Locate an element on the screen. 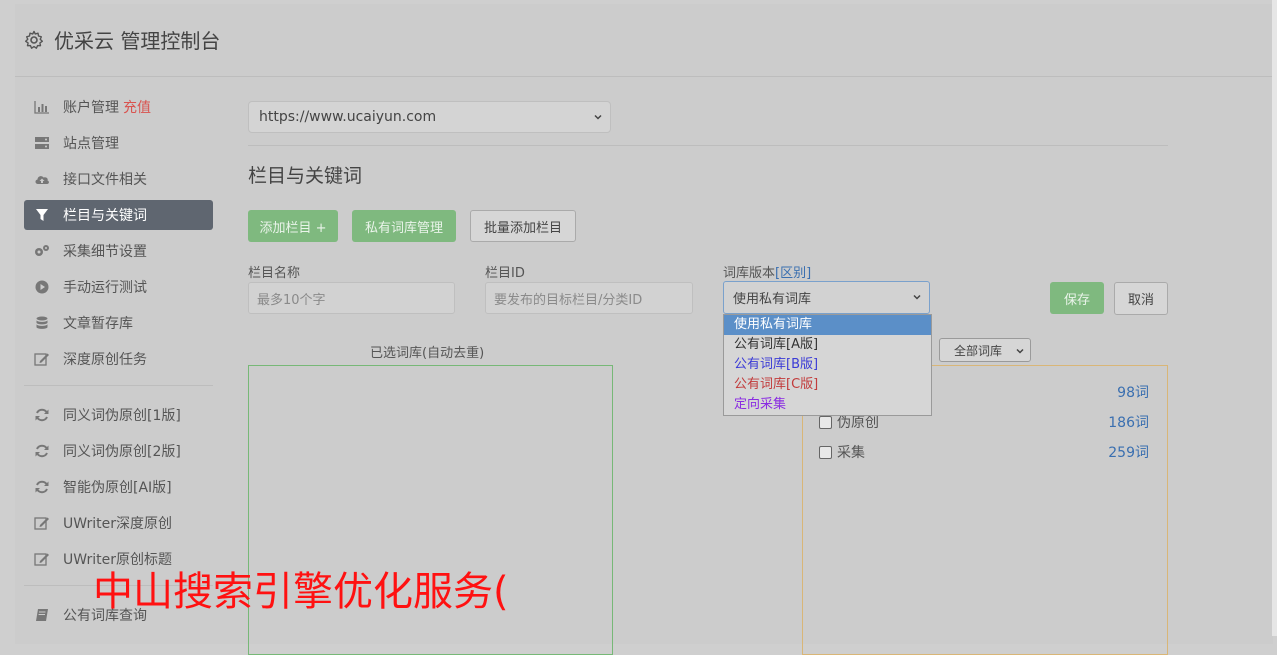 This screenshot has height=655, width=1277. library-version-select: 使用私有词库 is located at coordinates (826, 297).